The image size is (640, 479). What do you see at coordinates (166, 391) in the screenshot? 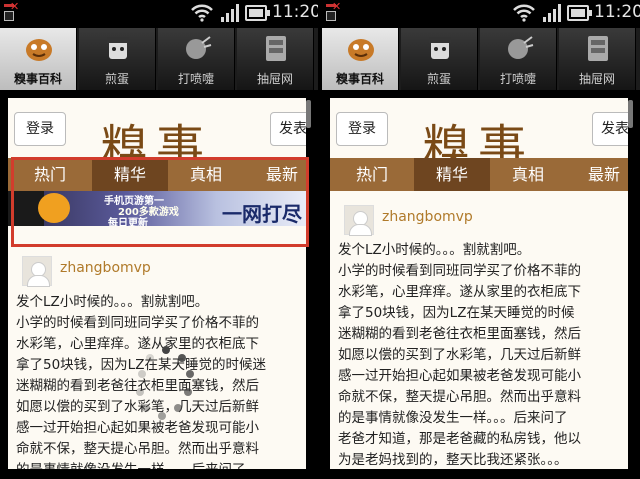
I see `loading-spinner-icon` at bounding box center [166, 391].